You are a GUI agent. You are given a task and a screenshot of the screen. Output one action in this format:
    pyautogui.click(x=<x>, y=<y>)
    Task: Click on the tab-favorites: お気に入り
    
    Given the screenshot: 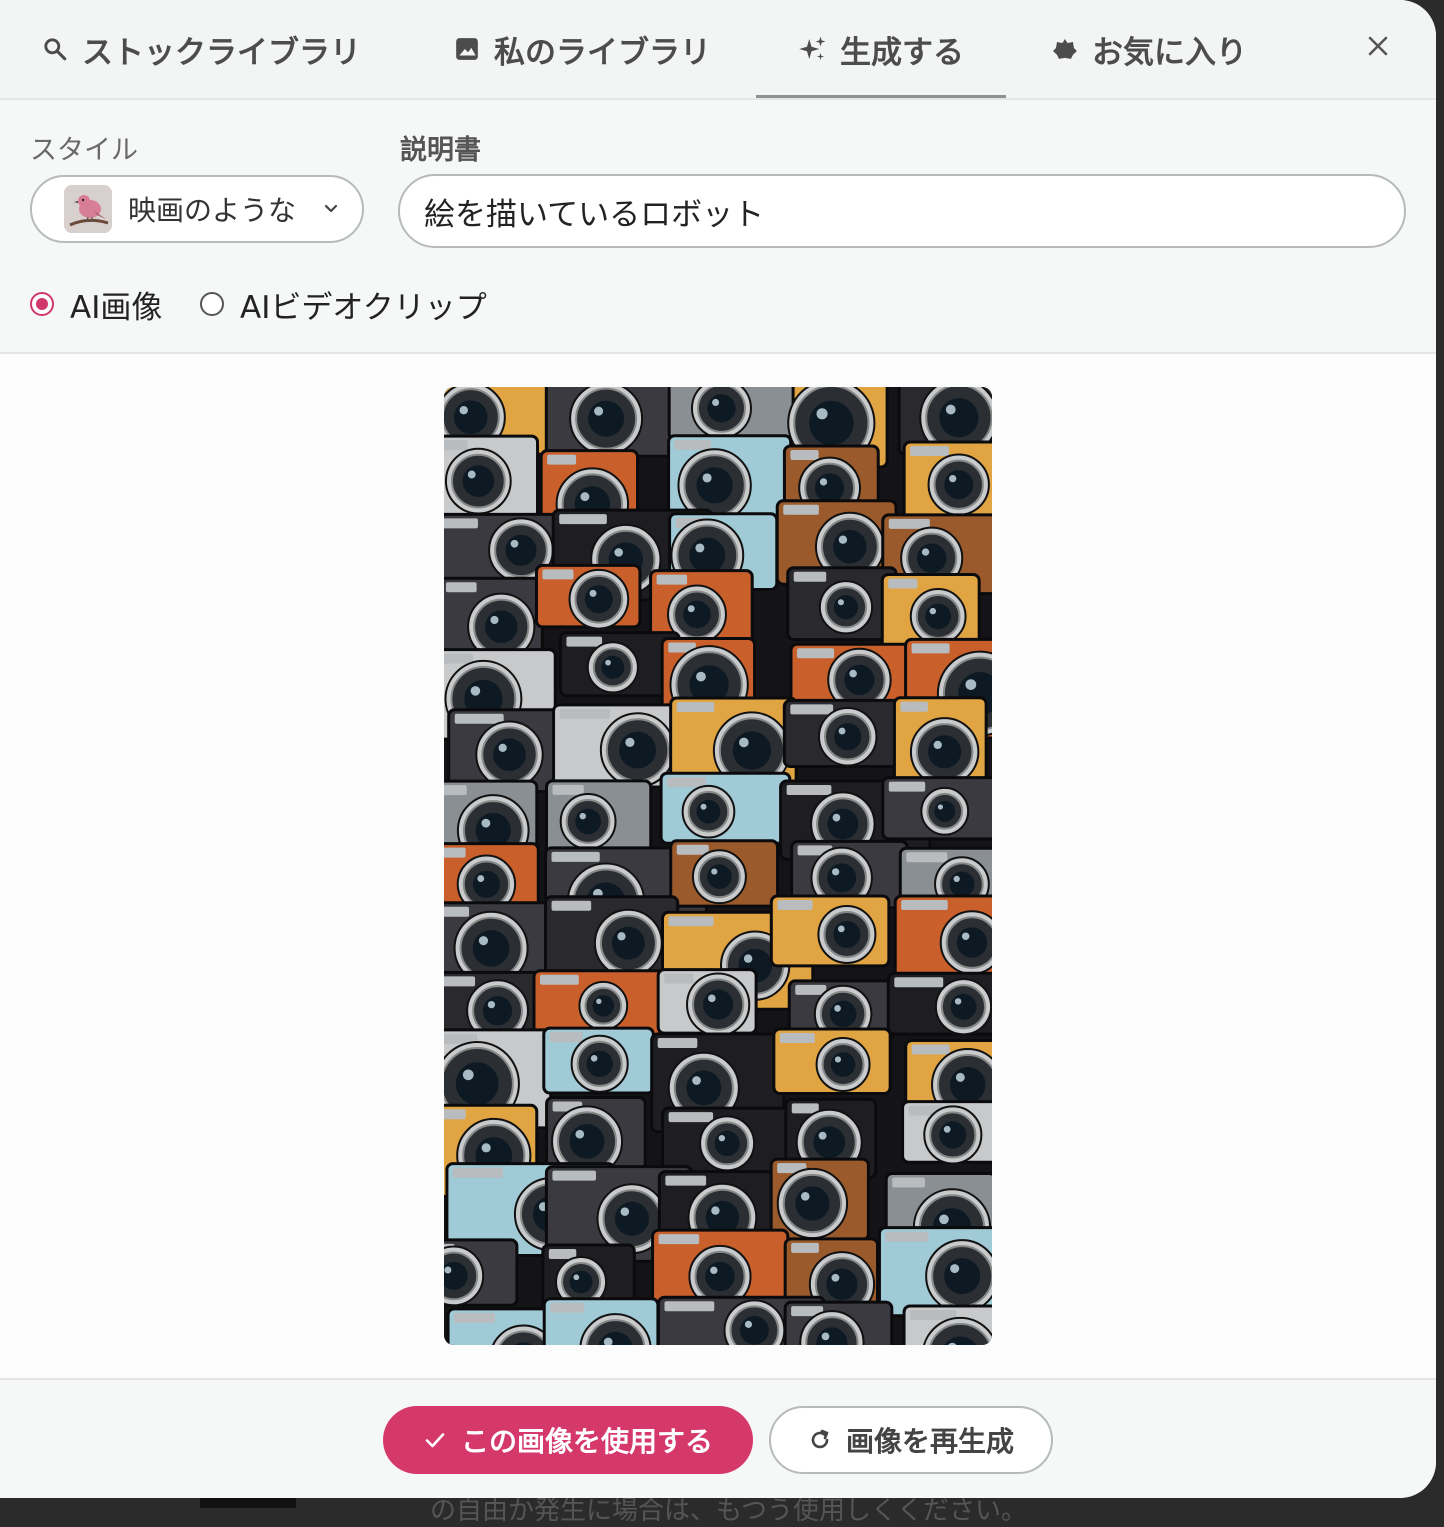 What is the action you would take?
    pyautogui.click(x=1148, y=49)
    